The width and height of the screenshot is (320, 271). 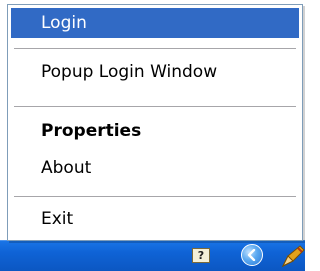 I want to click on menu-item-exit: Exit, so click(x=155, y=219).